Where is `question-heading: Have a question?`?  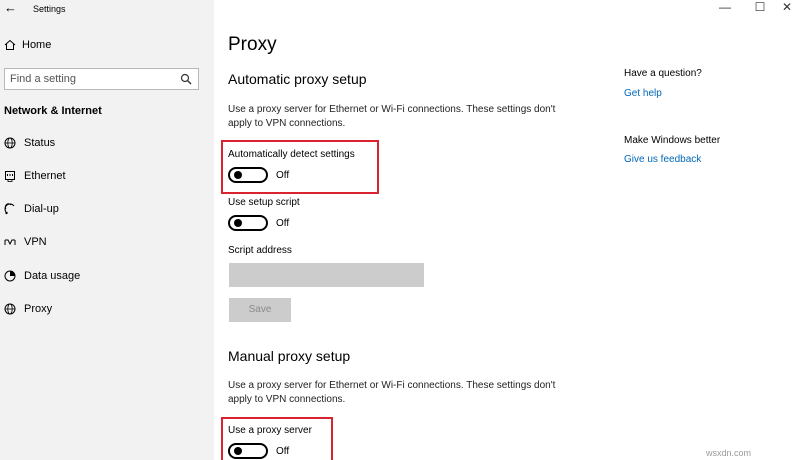
question-heading: Have a question? is located at coordinates (663, 73).